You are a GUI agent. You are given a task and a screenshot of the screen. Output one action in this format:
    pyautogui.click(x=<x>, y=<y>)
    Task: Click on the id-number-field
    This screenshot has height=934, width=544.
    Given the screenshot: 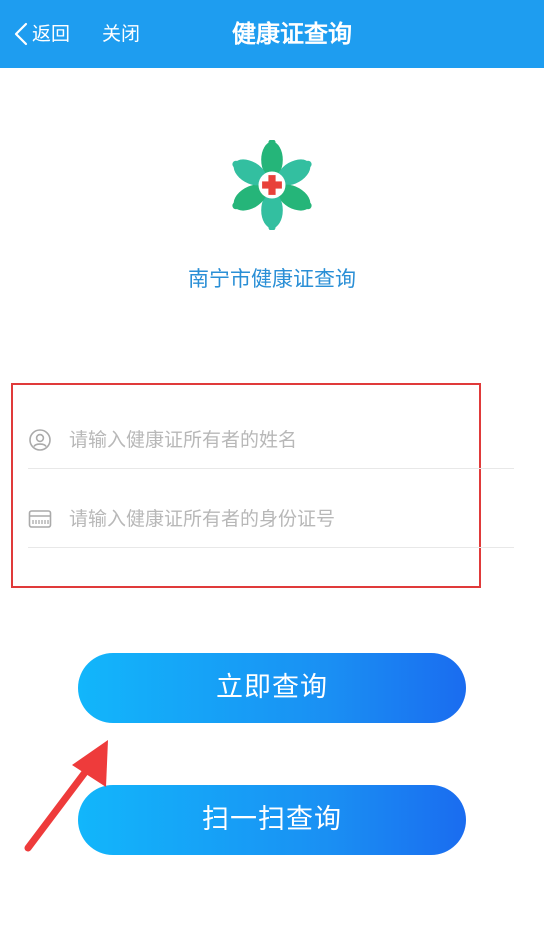 What is the action you would take?
    pyautogui.click(x=271, y=519)
    